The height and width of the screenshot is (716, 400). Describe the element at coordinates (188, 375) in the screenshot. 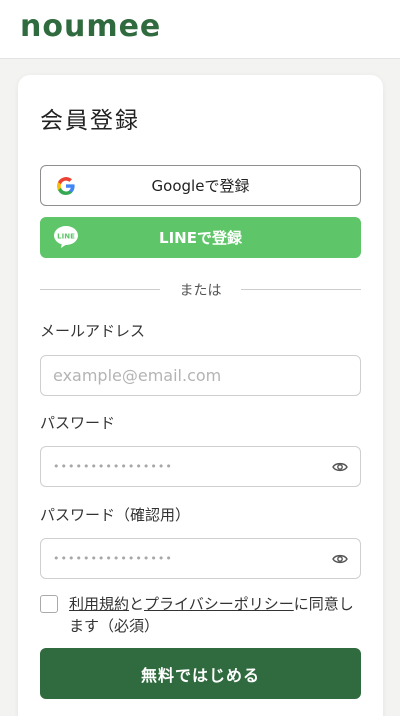

I see `email-field` at that location.